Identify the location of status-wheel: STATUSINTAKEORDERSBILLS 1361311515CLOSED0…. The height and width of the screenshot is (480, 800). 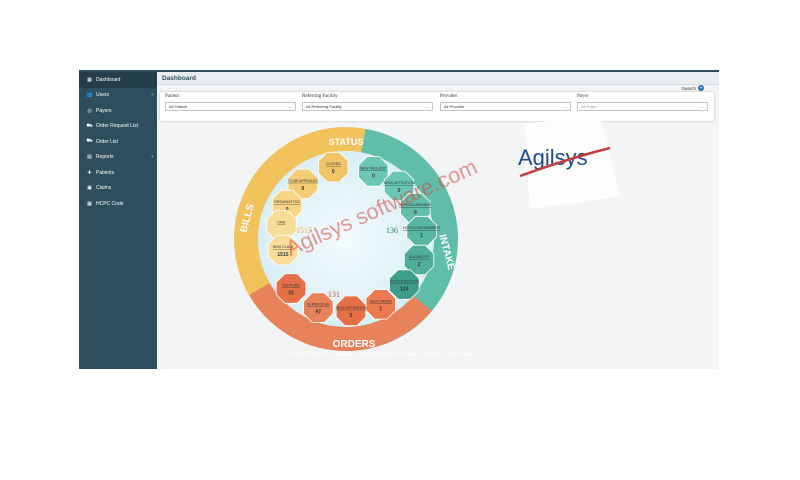
(345, 238).